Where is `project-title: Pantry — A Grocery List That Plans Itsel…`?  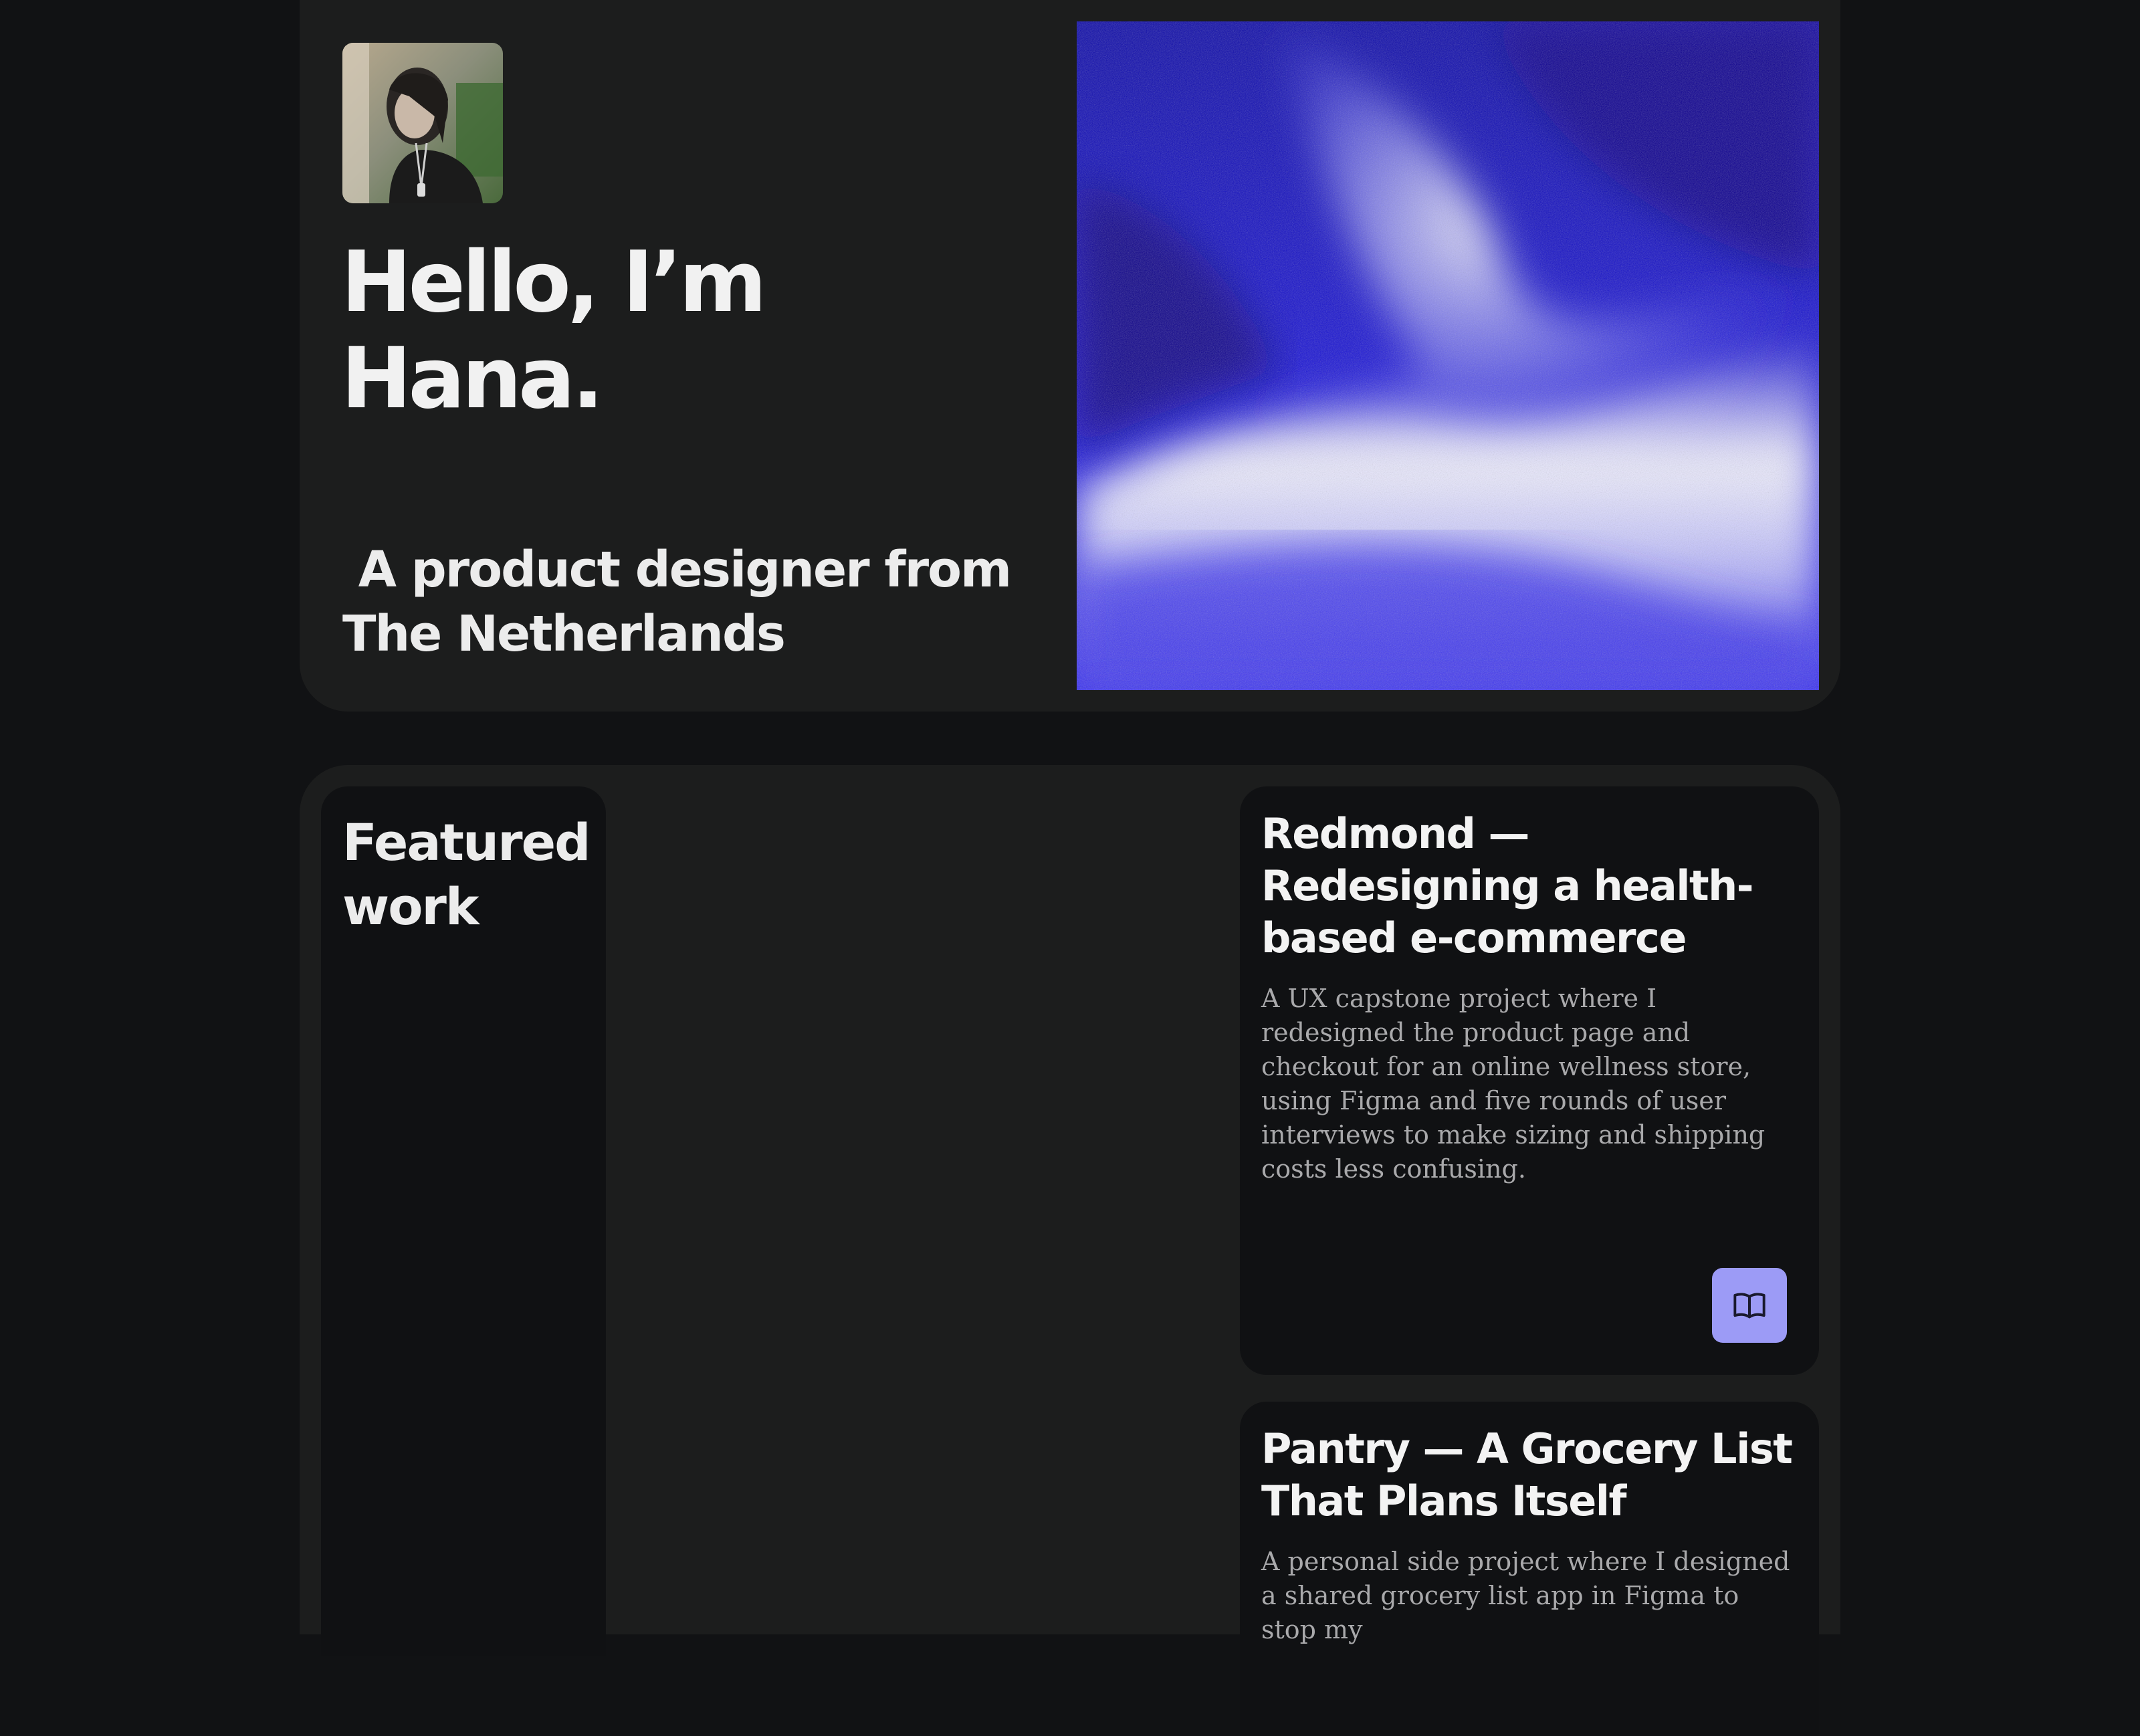
project-title: Pantry — A Grocery List That Plans Itsel… is located at coordinates (1529, 1475).